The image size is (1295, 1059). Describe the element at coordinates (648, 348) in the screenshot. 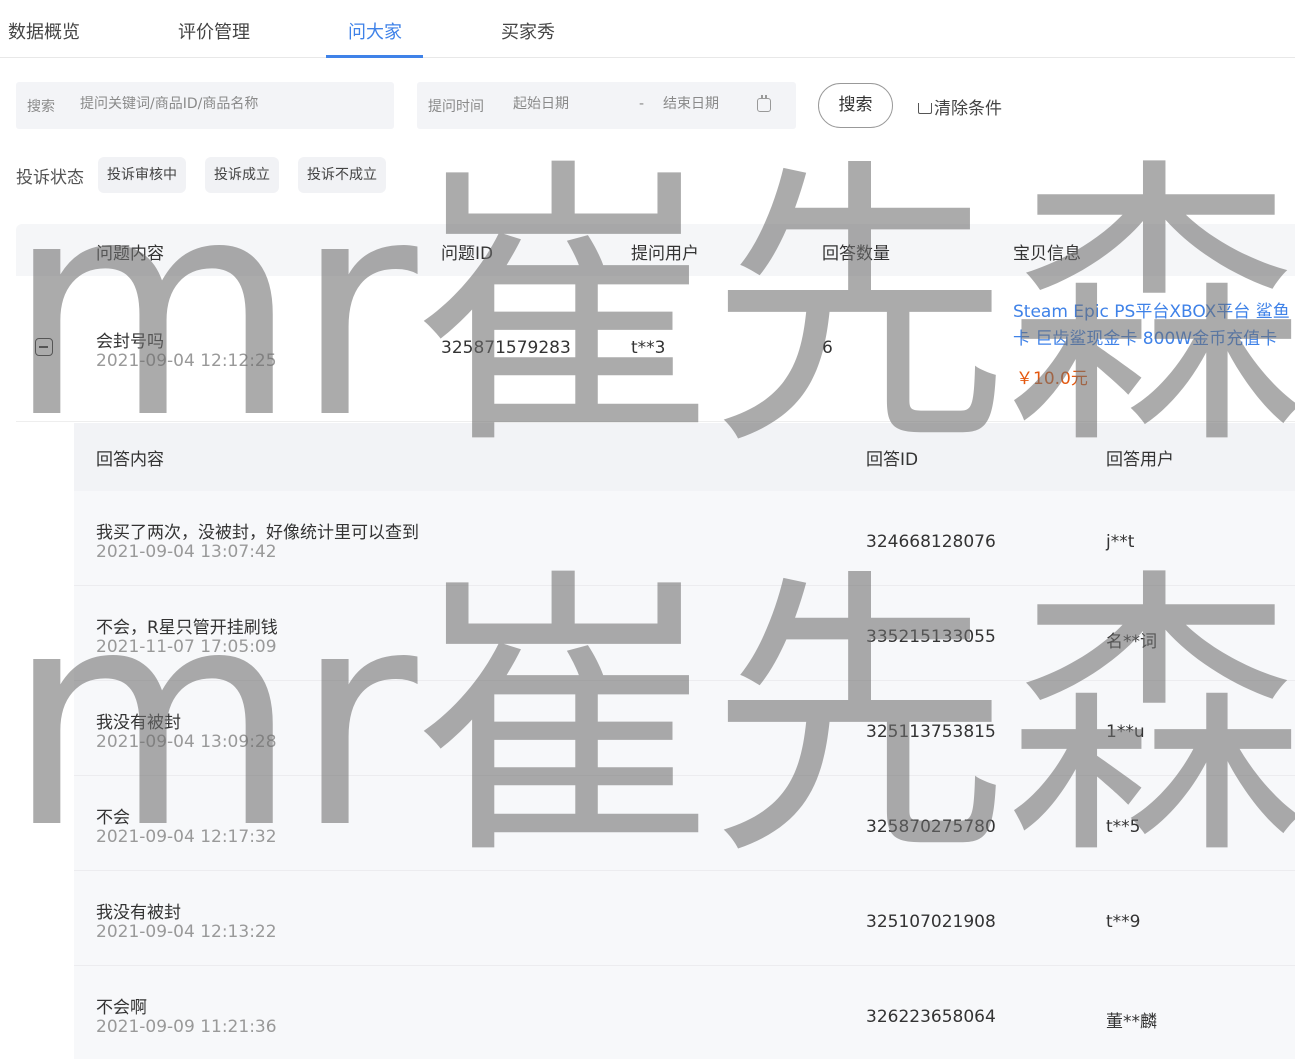

I see `question-user: t**3` at that location.